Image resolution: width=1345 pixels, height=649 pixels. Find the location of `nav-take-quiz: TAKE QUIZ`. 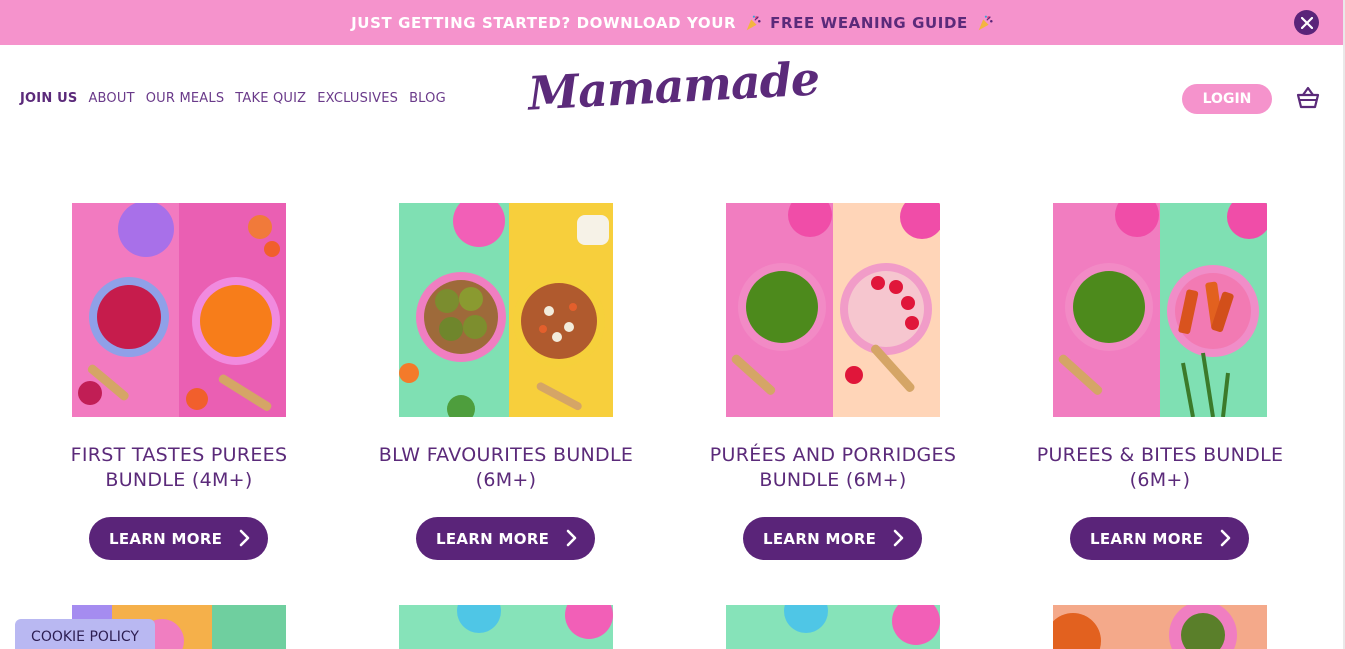

nav-take-quiz: TAKE QUIZ is located at coordinates (270, 98).